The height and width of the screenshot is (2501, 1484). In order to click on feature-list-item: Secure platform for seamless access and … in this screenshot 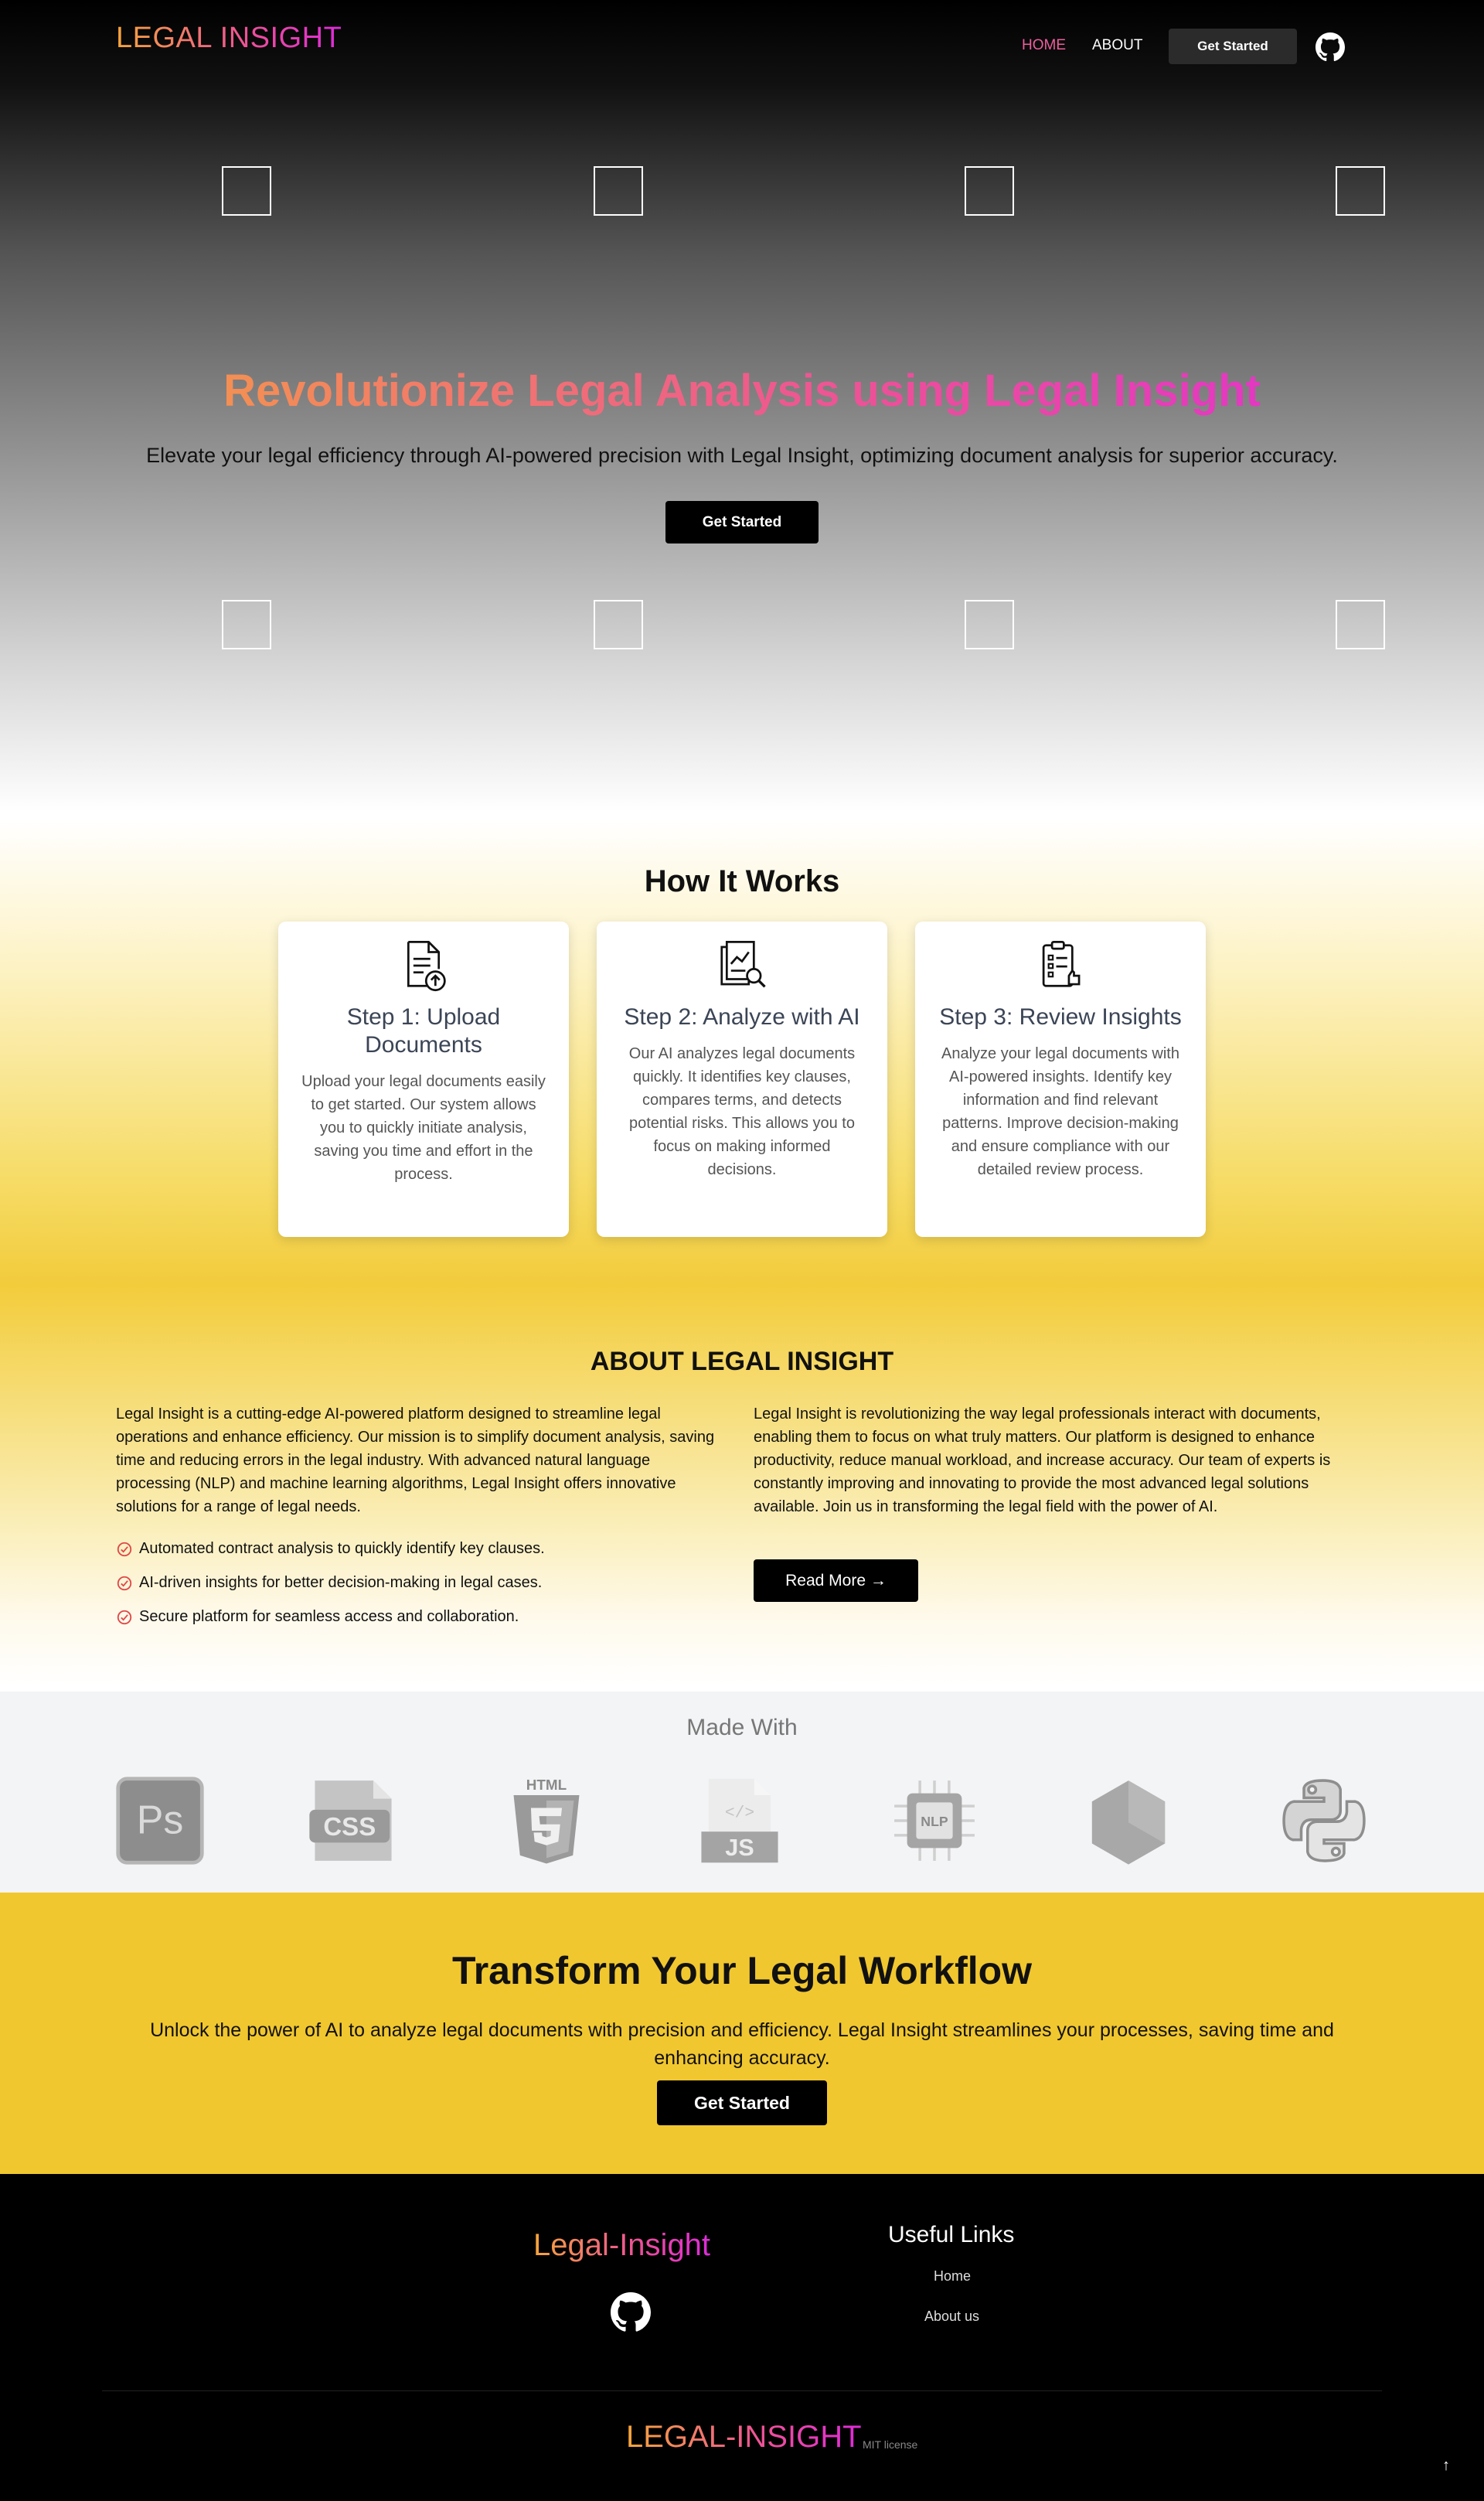, I will do `click(317, 1617)`.